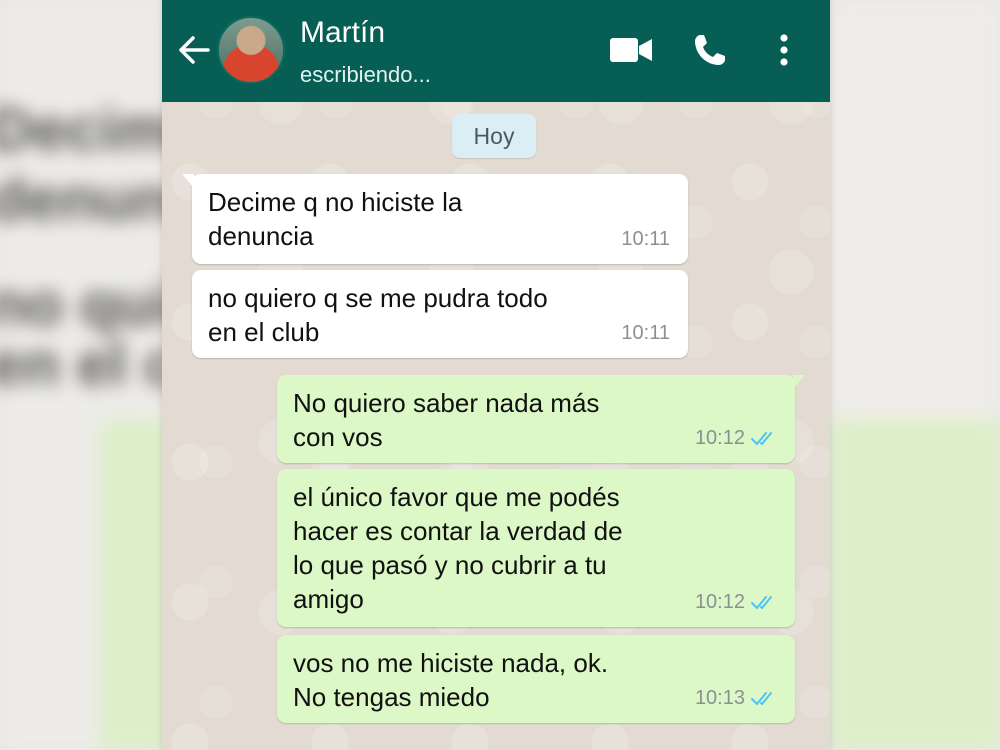 Image resolution: width=1000 pixels, height=750 pixels. I want to click on message-text: Decime q no hiciste la denuncia, so click(335, 219).